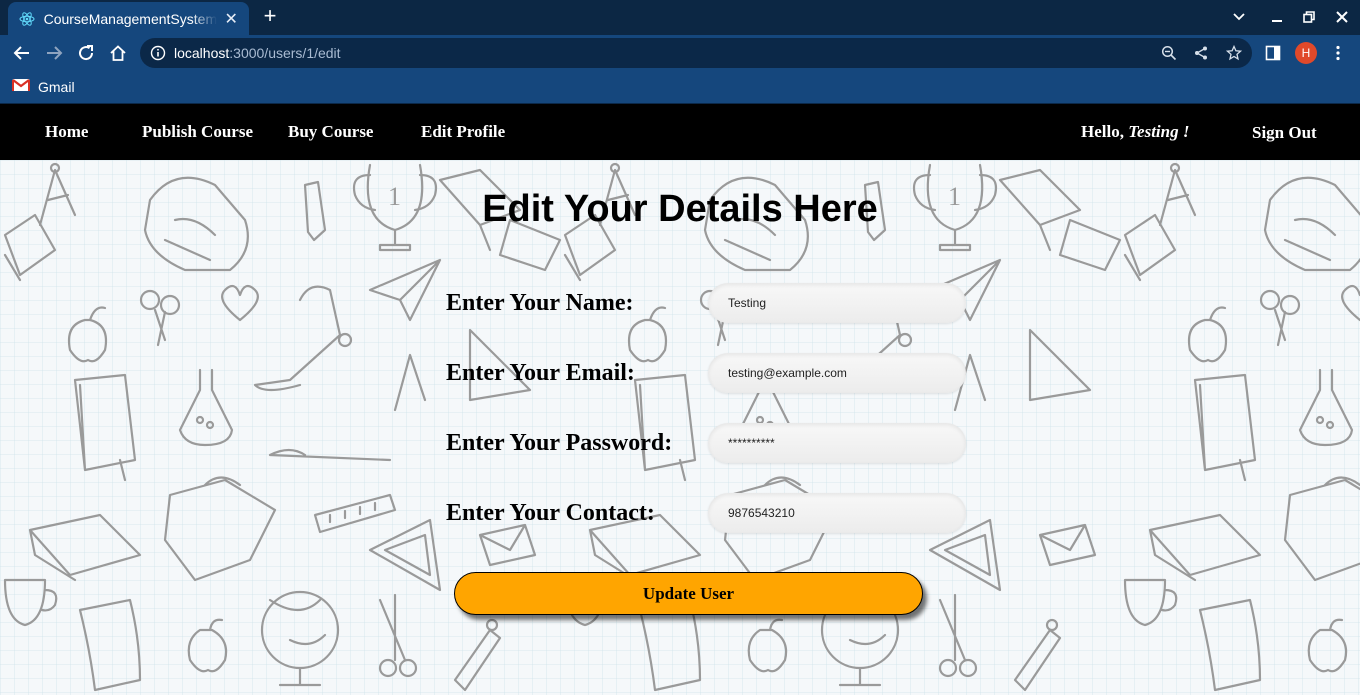  I want to click on email-input, so click(837, 373).